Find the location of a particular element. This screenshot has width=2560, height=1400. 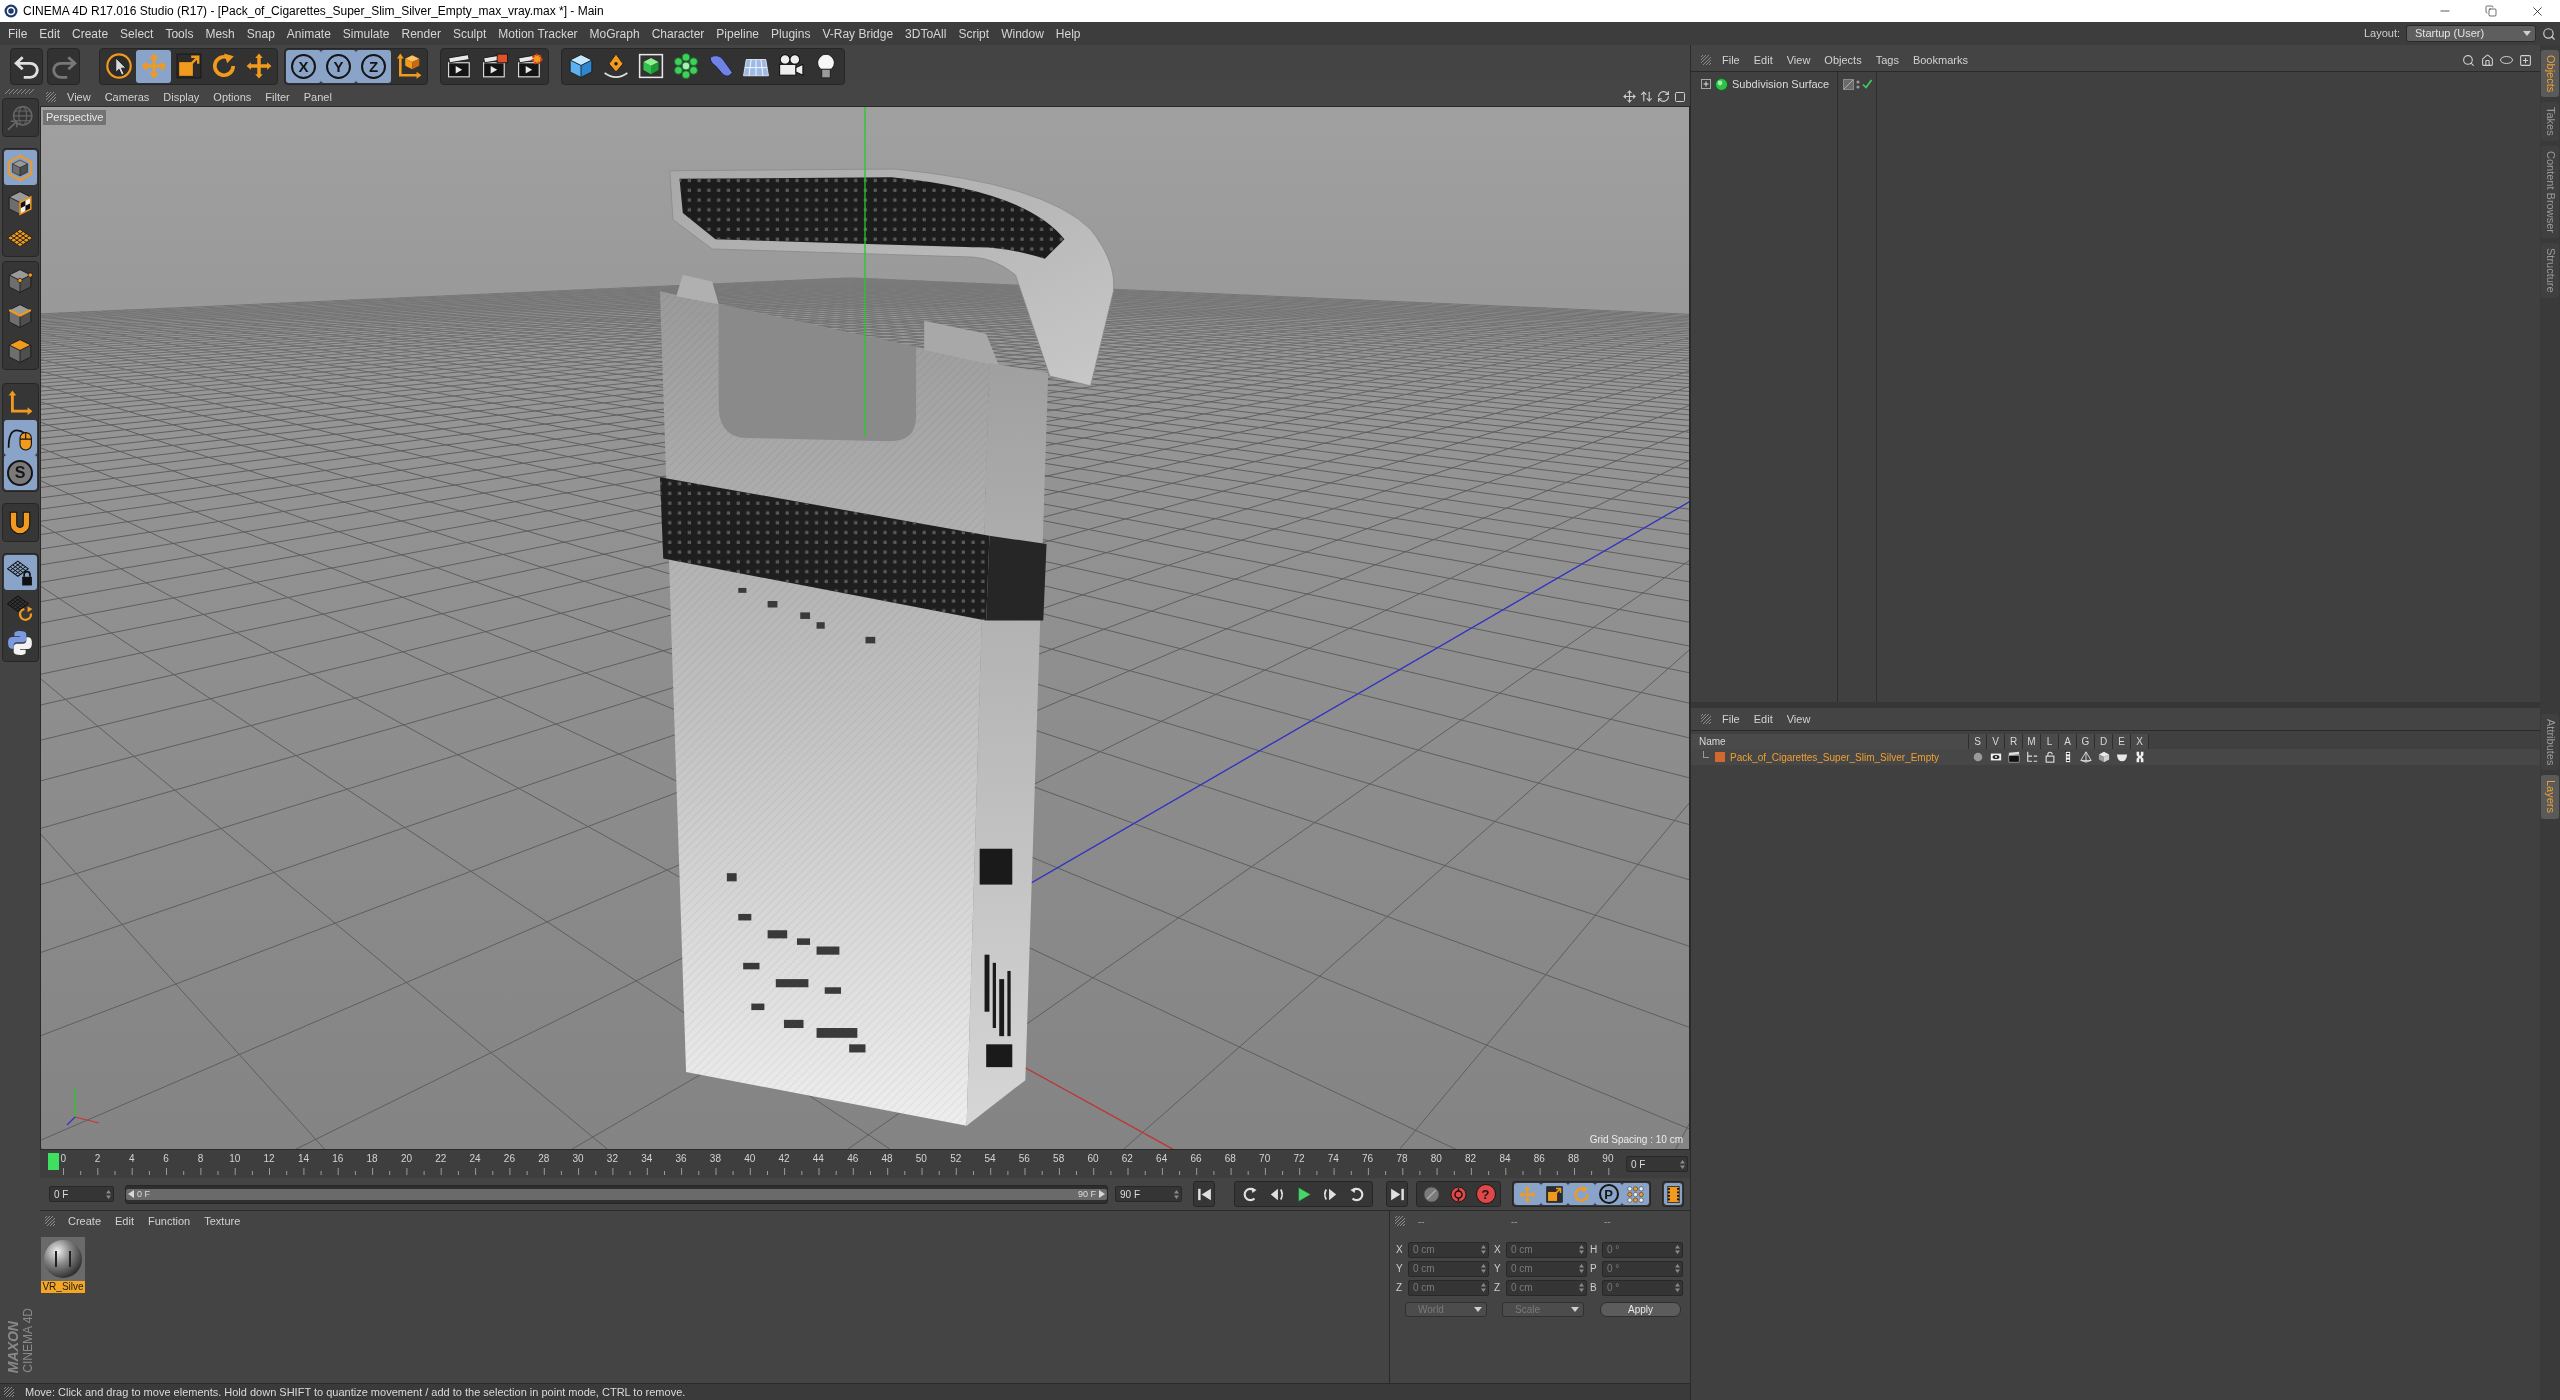

eye-icon is located at coordinates (1996, 757).